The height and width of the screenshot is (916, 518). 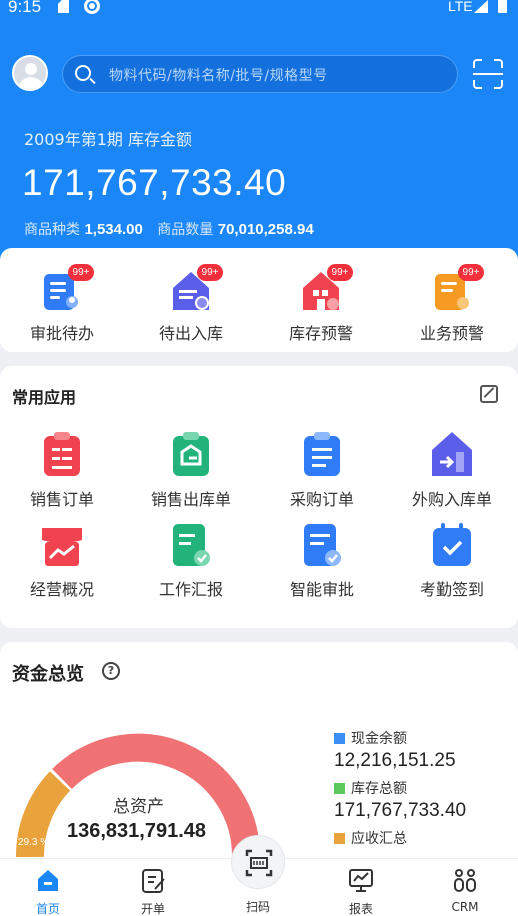 What do you see at coordinates (451, 589) in the screenshot?
I see `app-label: 考勤签到` at bounding box center [451, 589].